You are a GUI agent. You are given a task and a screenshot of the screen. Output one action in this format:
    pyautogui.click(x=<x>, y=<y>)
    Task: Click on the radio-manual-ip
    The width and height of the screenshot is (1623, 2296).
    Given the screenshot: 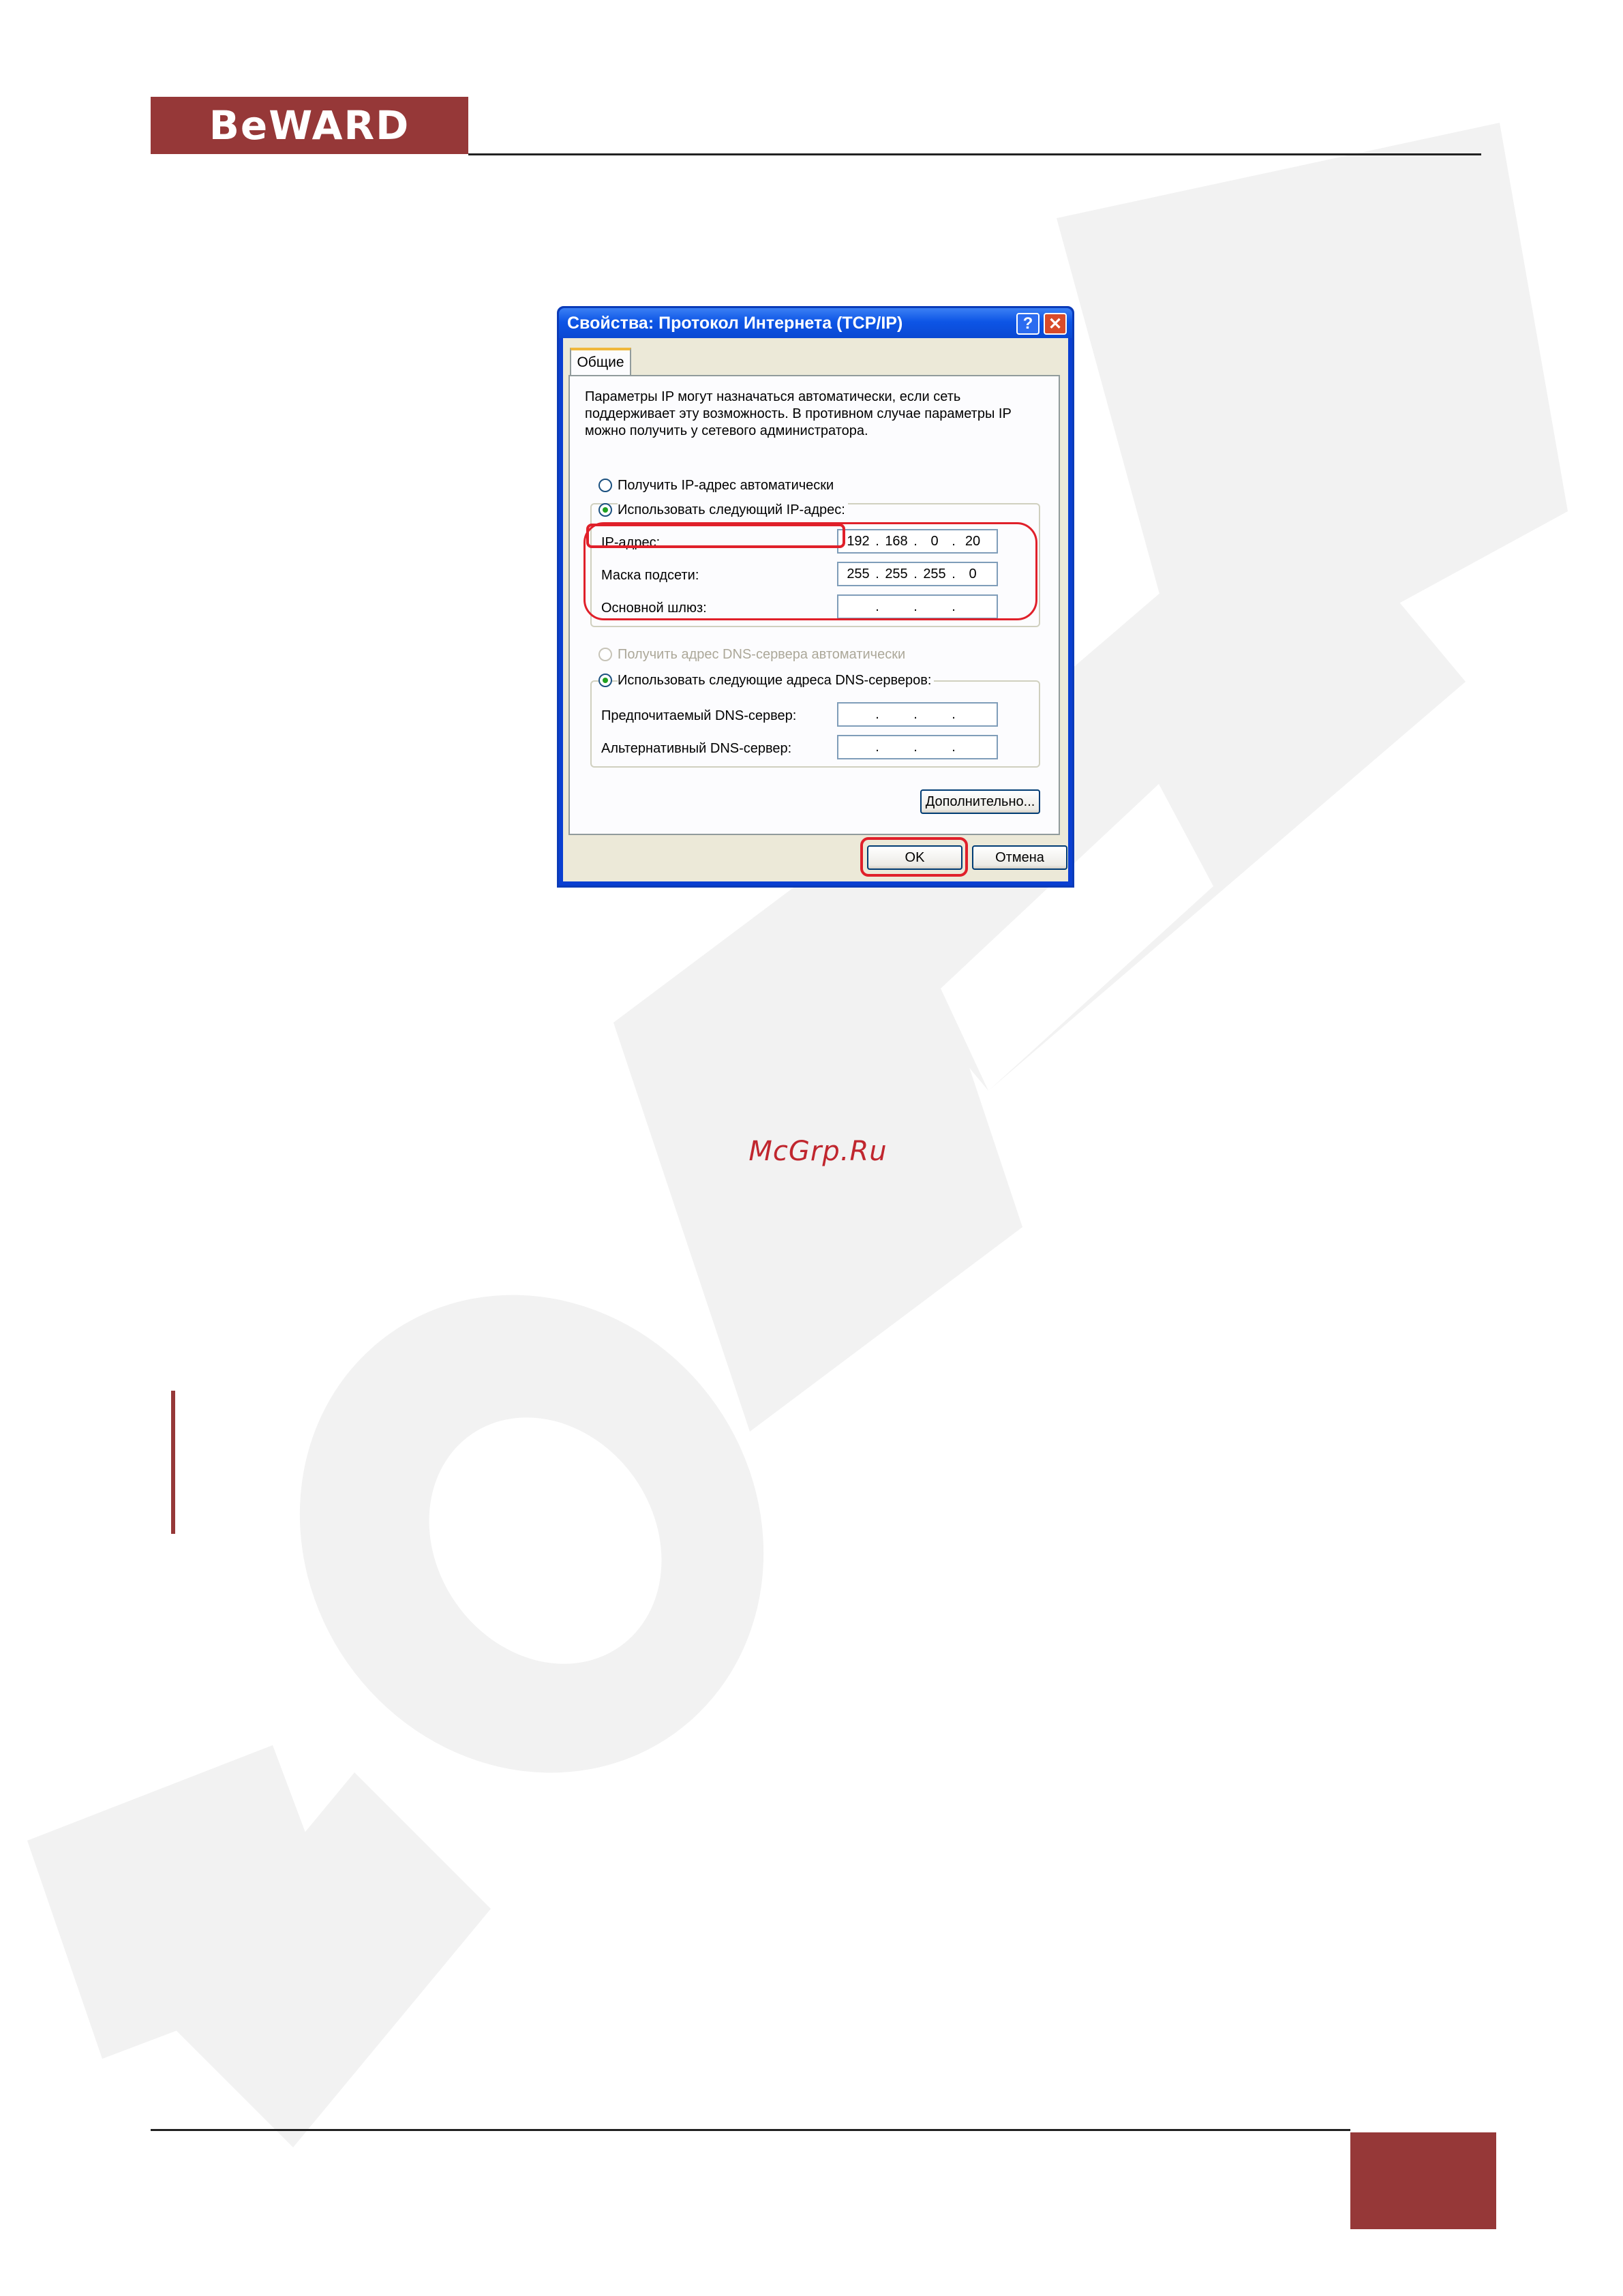 What is the action you would take?
    pyautogui.click(x=605, y=510)
    